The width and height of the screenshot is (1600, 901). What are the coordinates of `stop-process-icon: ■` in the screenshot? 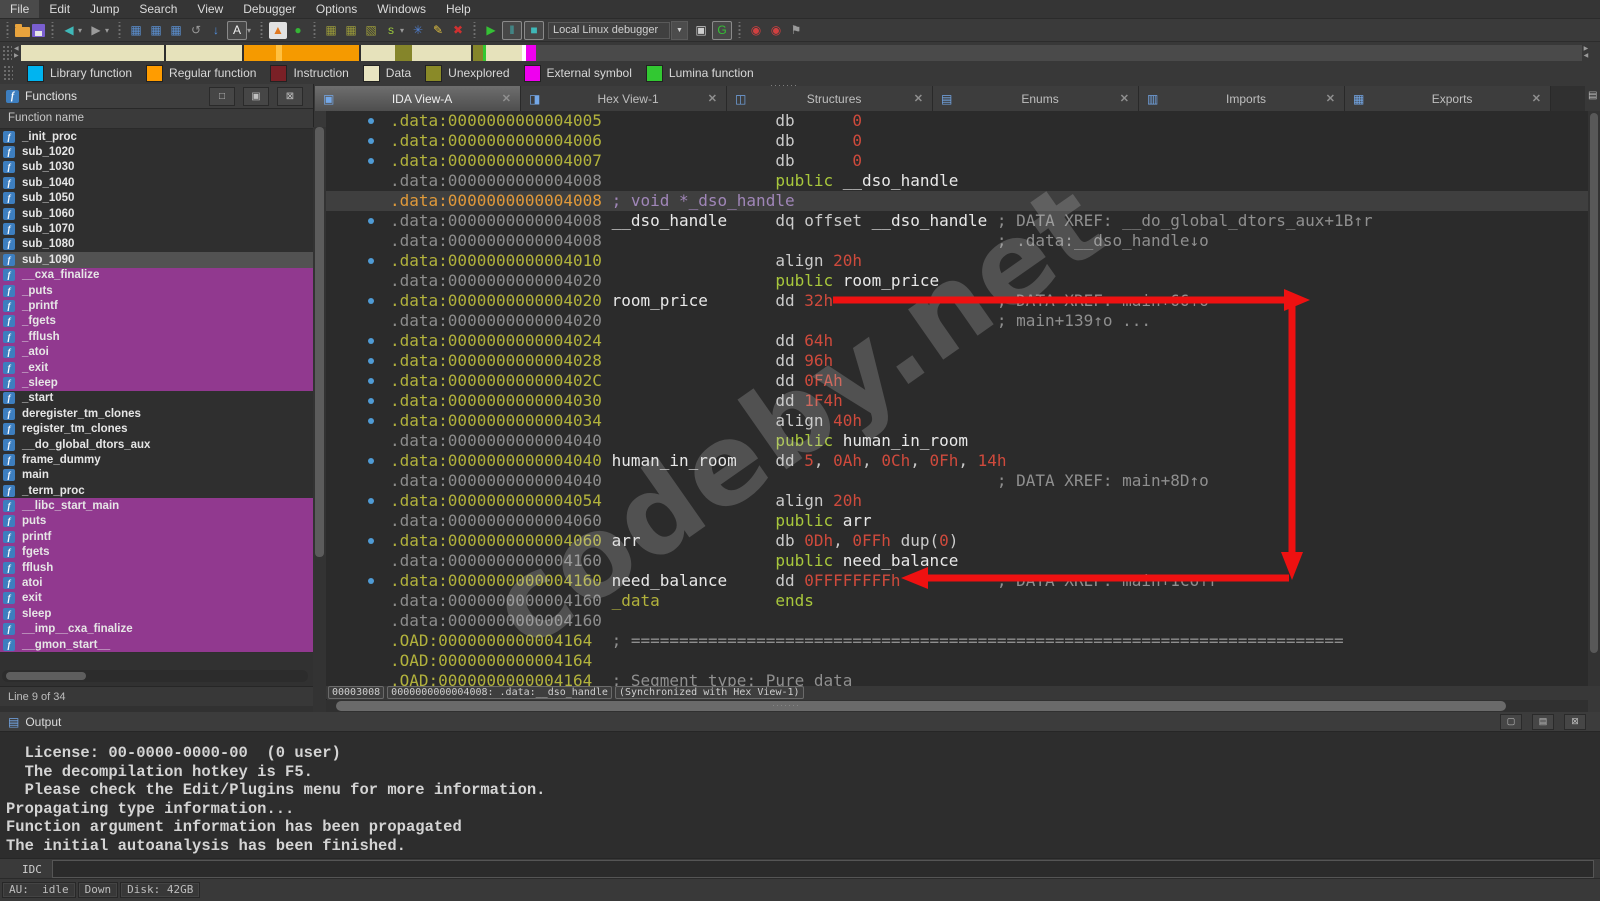 It's located at (534, 30).